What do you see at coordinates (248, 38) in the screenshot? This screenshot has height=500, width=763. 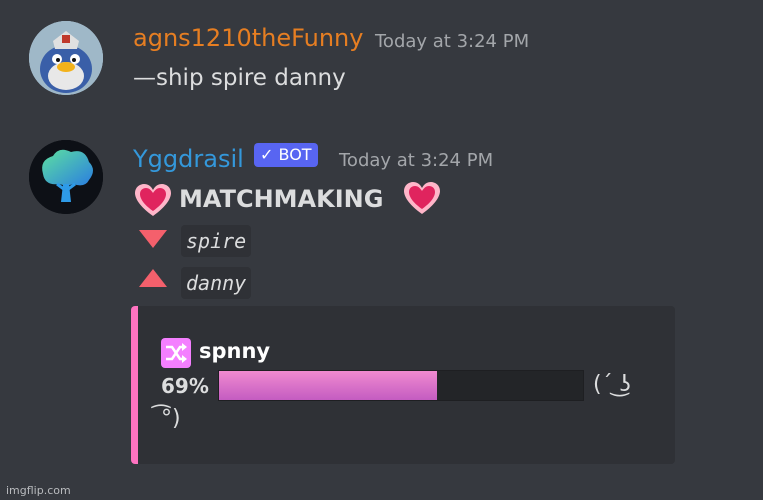 I see `author-name: agns1210theFunny` at bounding box center [248, 38].